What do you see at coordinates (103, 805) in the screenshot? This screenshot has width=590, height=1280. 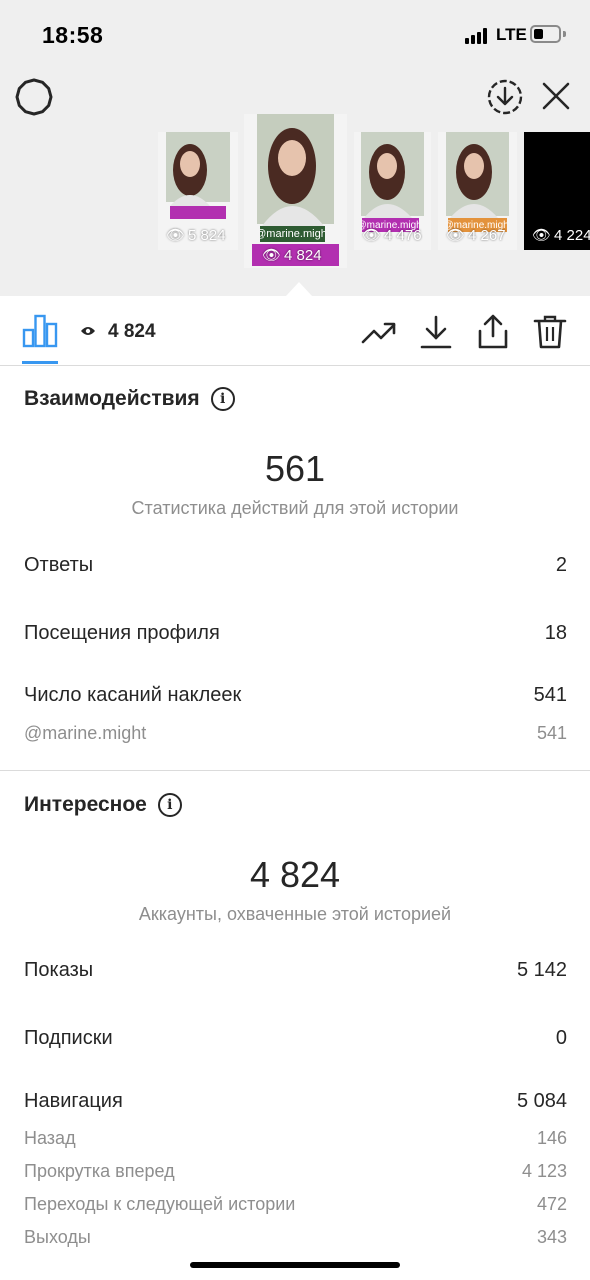 I see `discovery-heading: Интересное i` at bounding box center [103, 805].